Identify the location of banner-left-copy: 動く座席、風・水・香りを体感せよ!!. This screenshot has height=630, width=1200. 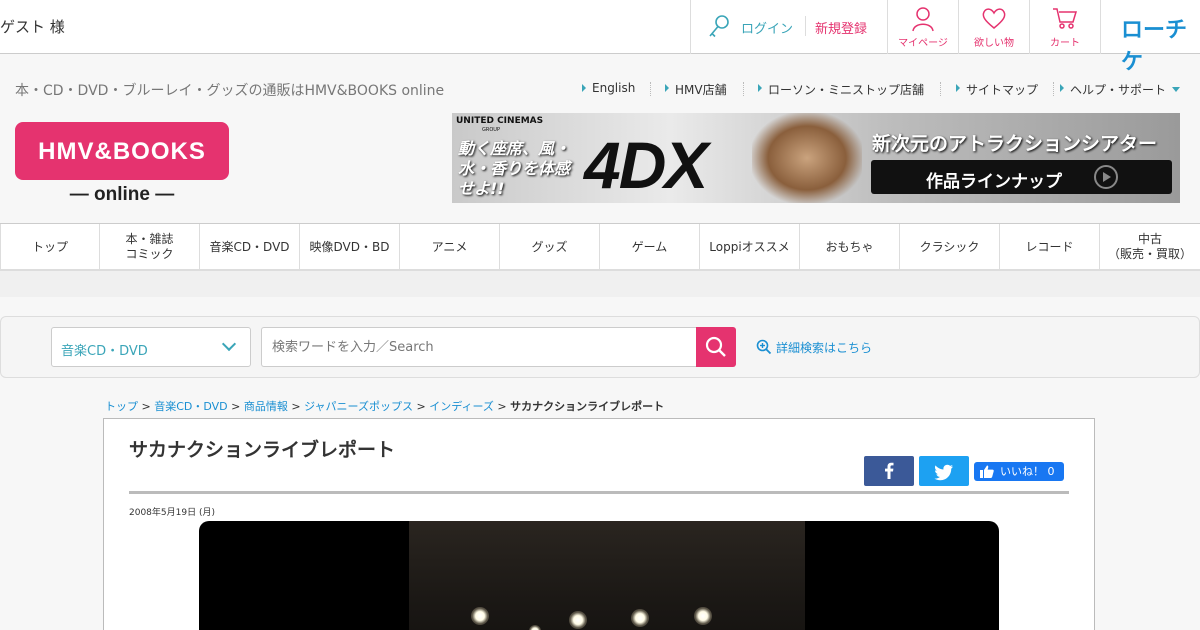
(514, 168).